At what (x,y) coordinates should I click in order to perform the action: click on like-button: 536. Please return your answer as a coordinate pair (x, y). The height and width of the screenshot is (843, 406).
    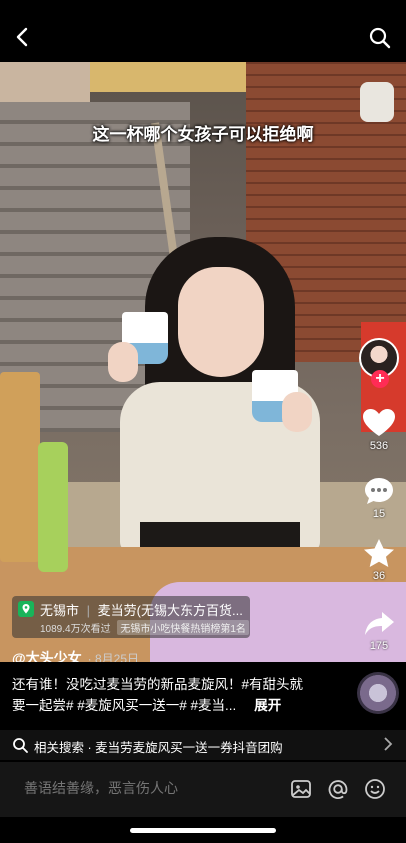
    Looking at the image, I should click on (379, 430).